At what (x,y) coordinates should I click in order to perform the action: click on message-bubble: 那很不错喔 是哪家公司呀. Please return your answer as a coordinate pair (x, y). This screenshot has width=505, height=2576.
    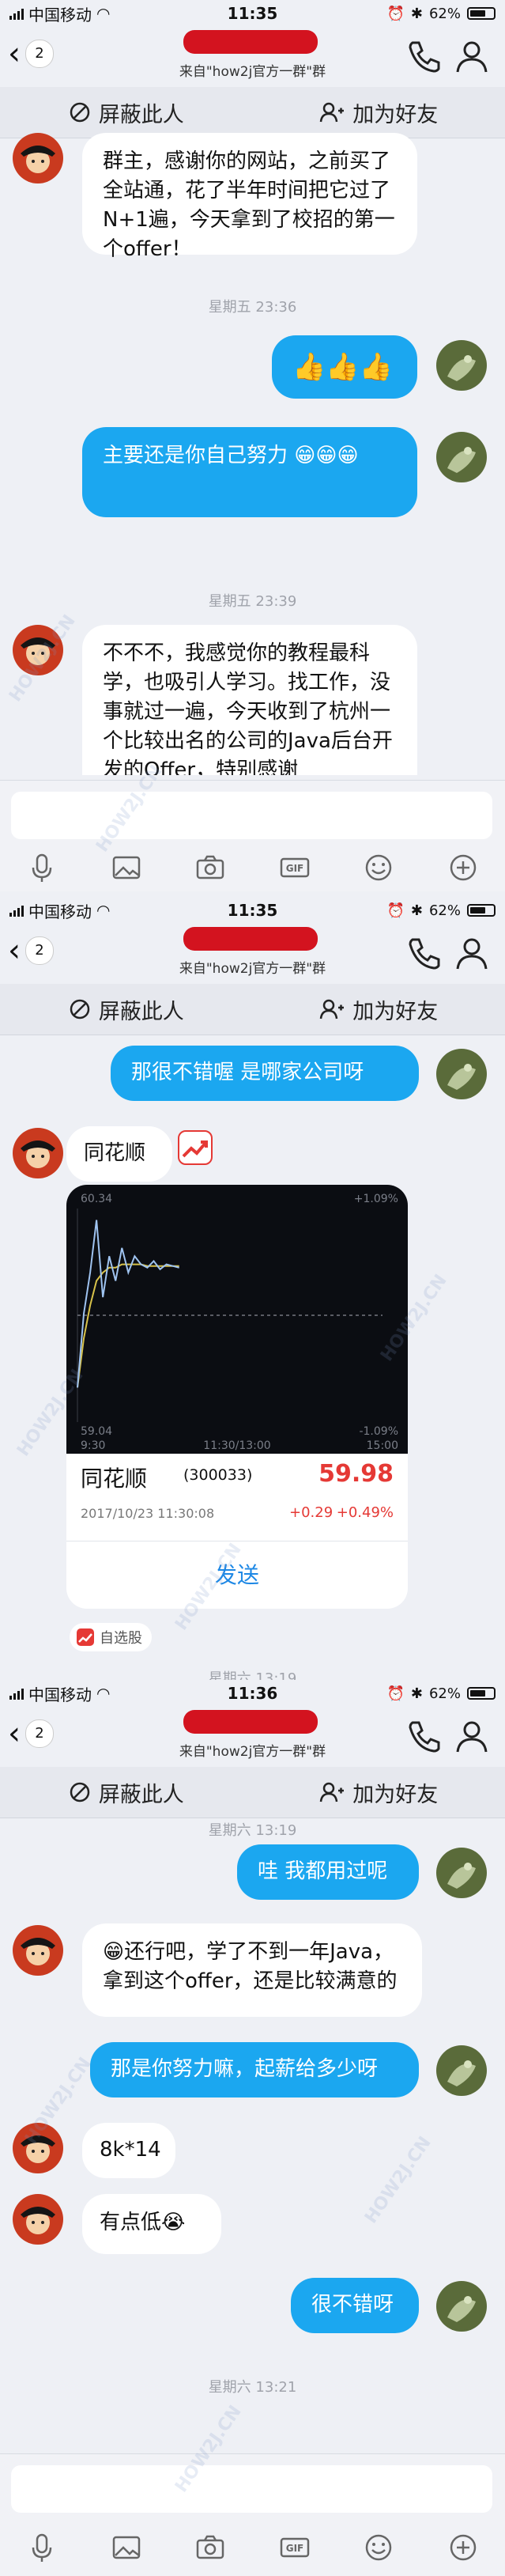
    Looking at the image, I should click on (265, 1073).